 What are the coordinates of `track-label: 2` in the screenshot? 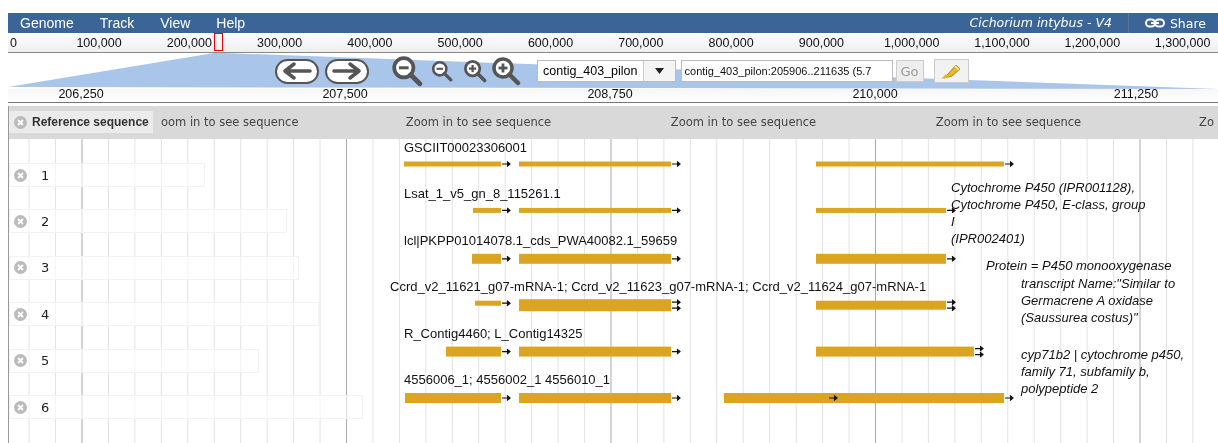 It's located at (148, 221).